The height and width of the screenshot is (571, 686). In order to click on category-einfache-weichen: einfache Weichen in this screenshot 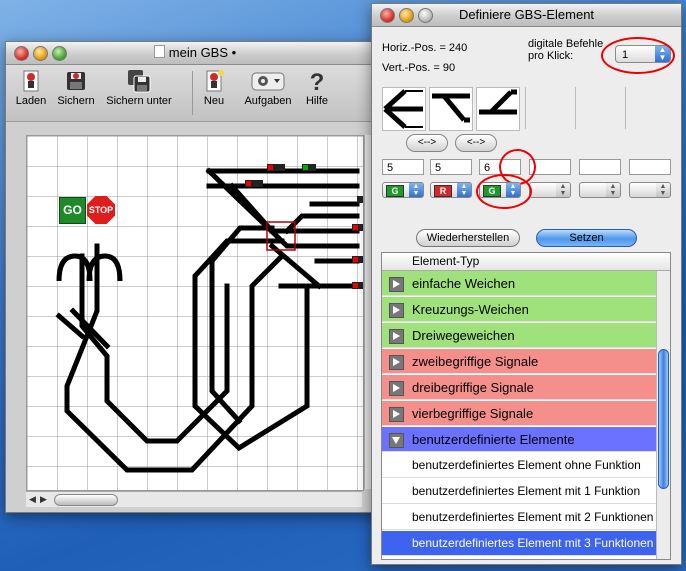, I will do `click(519, 283)`.